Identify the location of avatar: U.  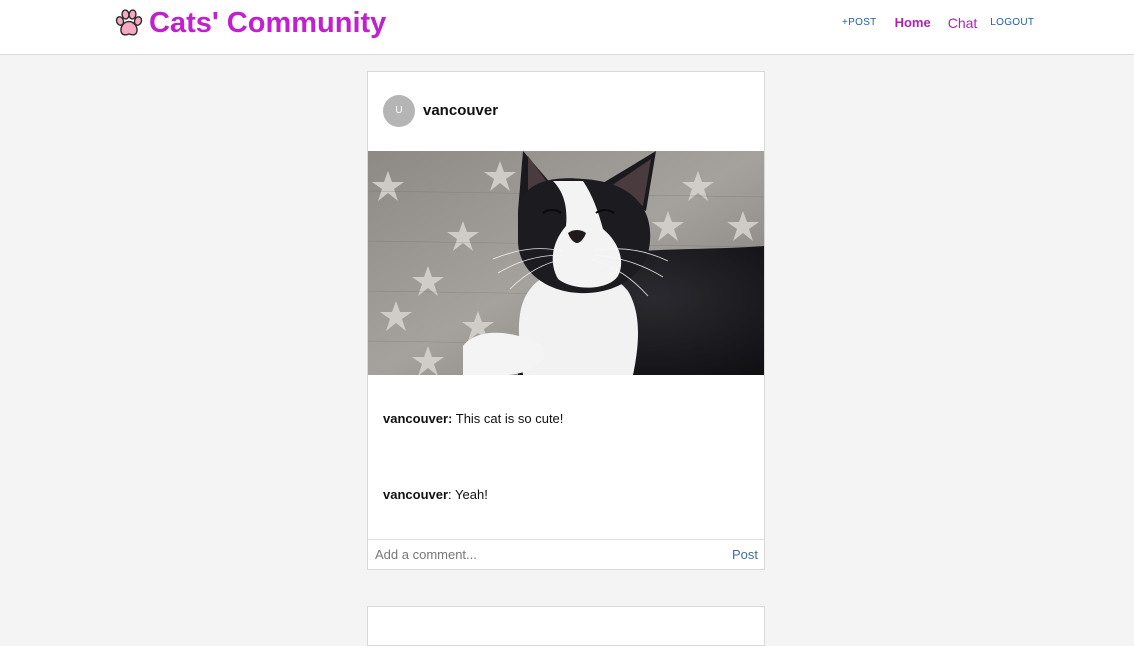
(399, 111).